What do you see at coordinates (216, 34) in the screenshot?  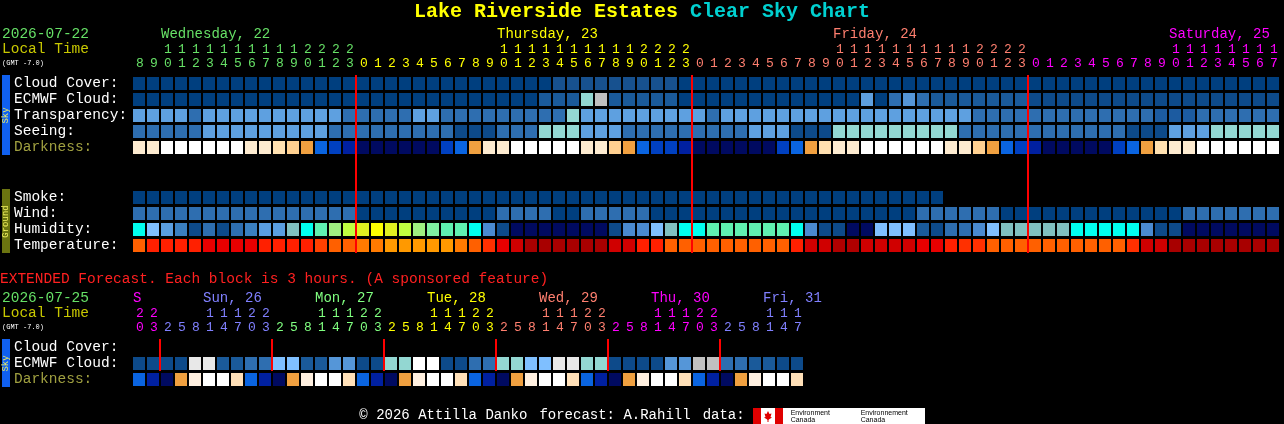 I see `day-label: Wednesday, 22` at bounding box center [216, 34].